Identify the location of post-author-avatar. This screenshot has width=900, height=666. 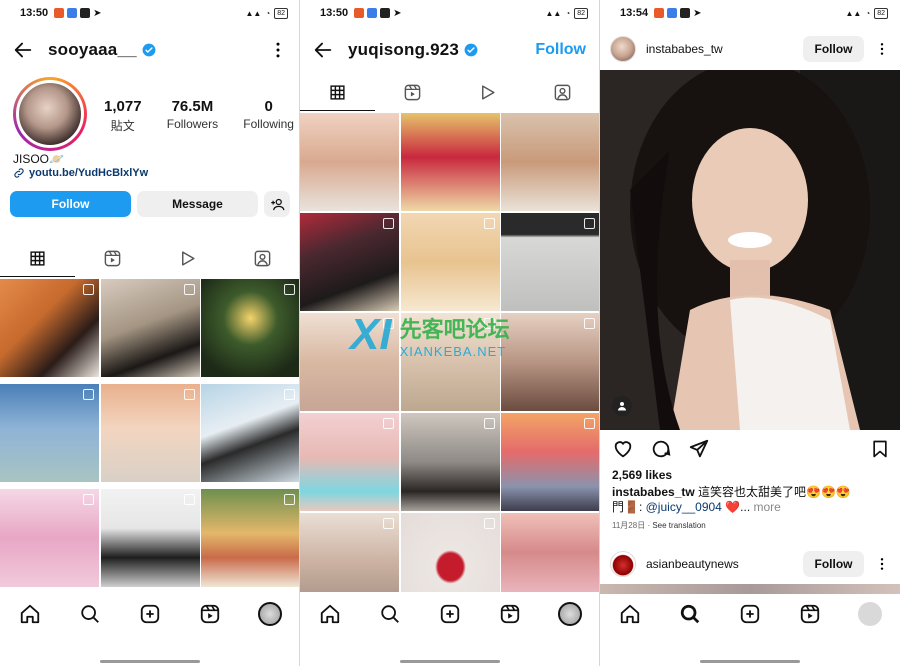
(623, 49).